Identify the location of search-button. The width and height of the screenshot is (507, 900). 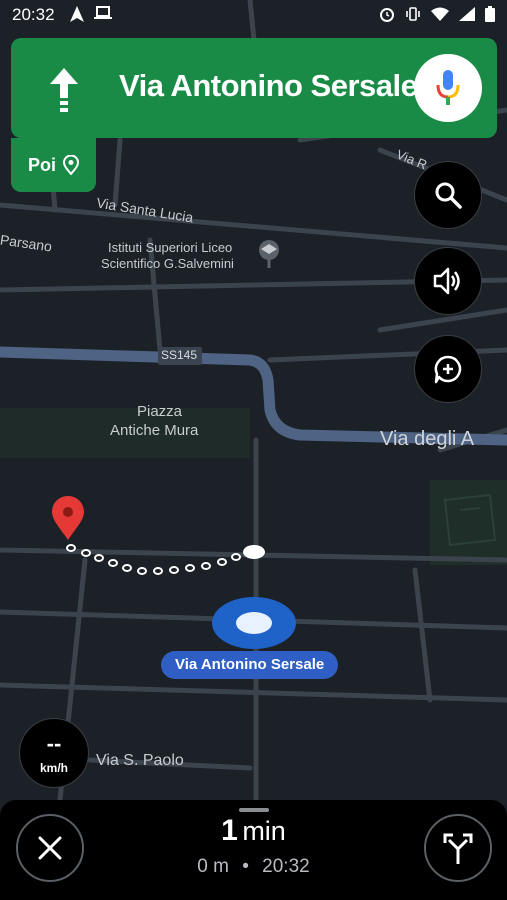
(448, 195).